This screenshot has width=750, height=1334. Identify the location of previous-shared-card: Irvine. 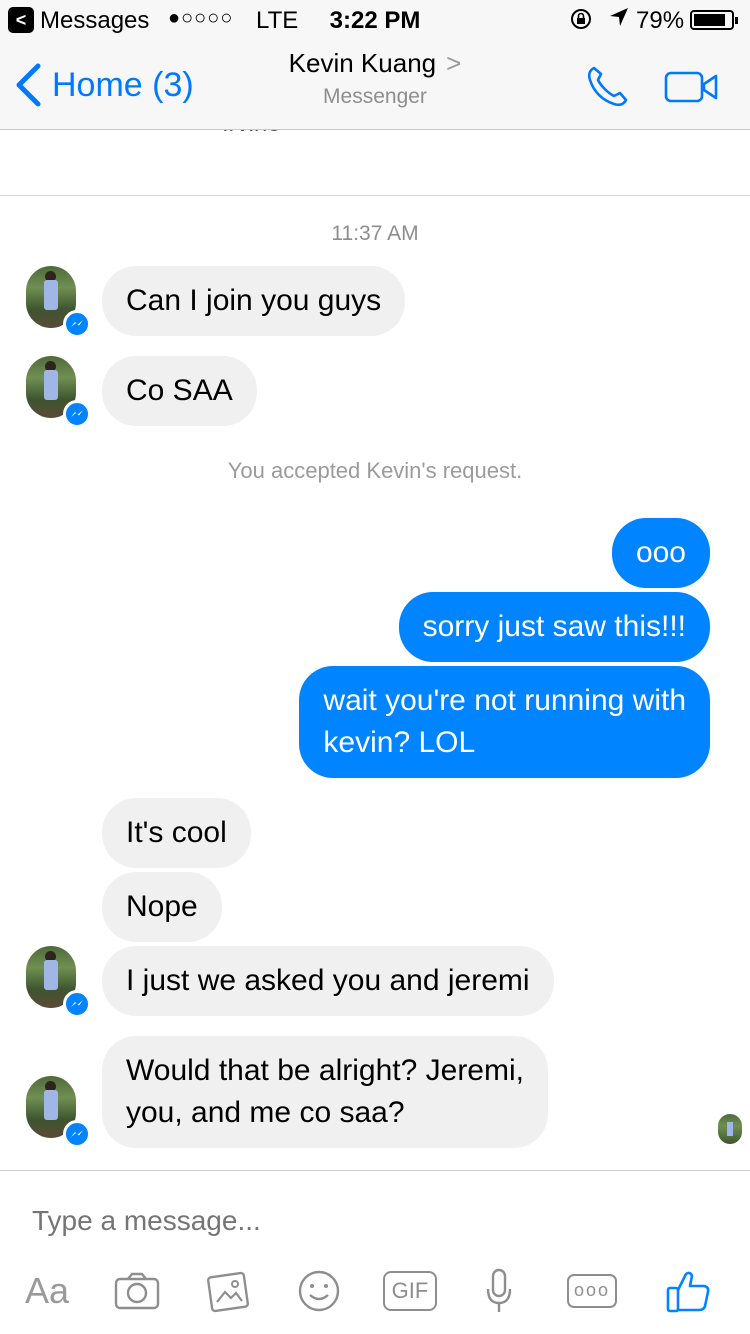
(375, 163).